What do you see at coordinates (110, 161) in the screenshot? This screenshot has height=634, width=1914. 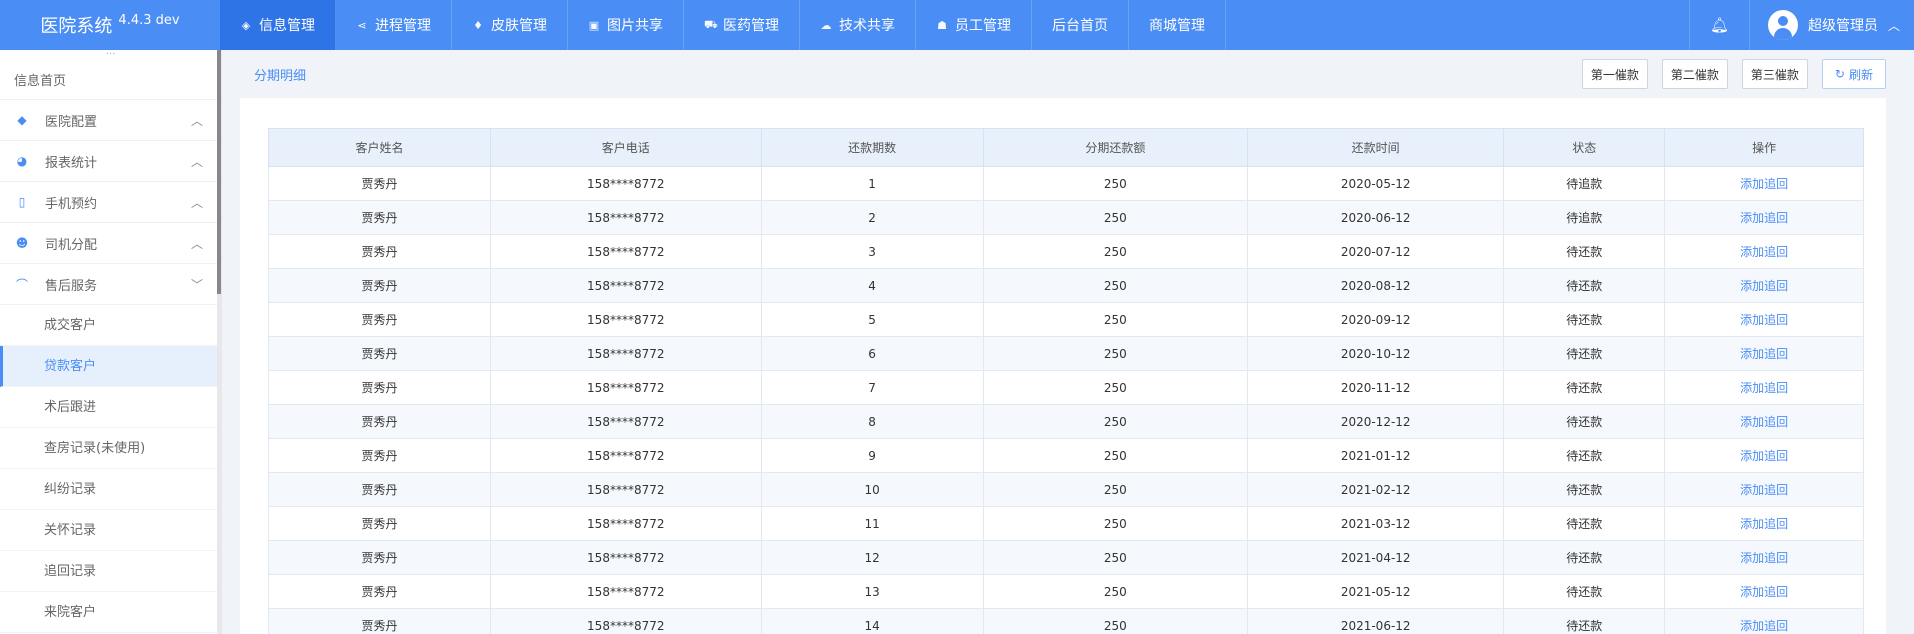 I see `sidebar-group-1: ◕ 报表统计 ︿` at bounding box center [110, 161].